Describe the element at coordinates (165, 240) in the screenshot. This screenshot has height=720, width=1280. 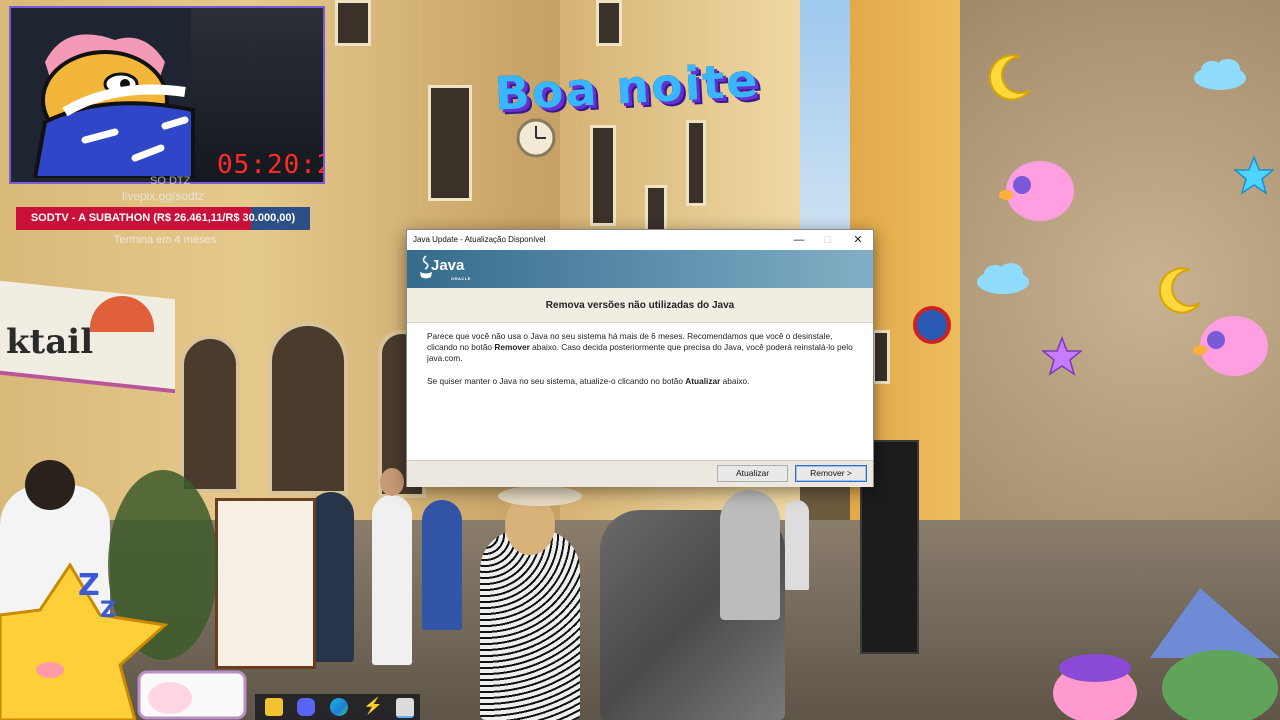
I see `subathon-ends-in: Termina em 4 meses` at that location.